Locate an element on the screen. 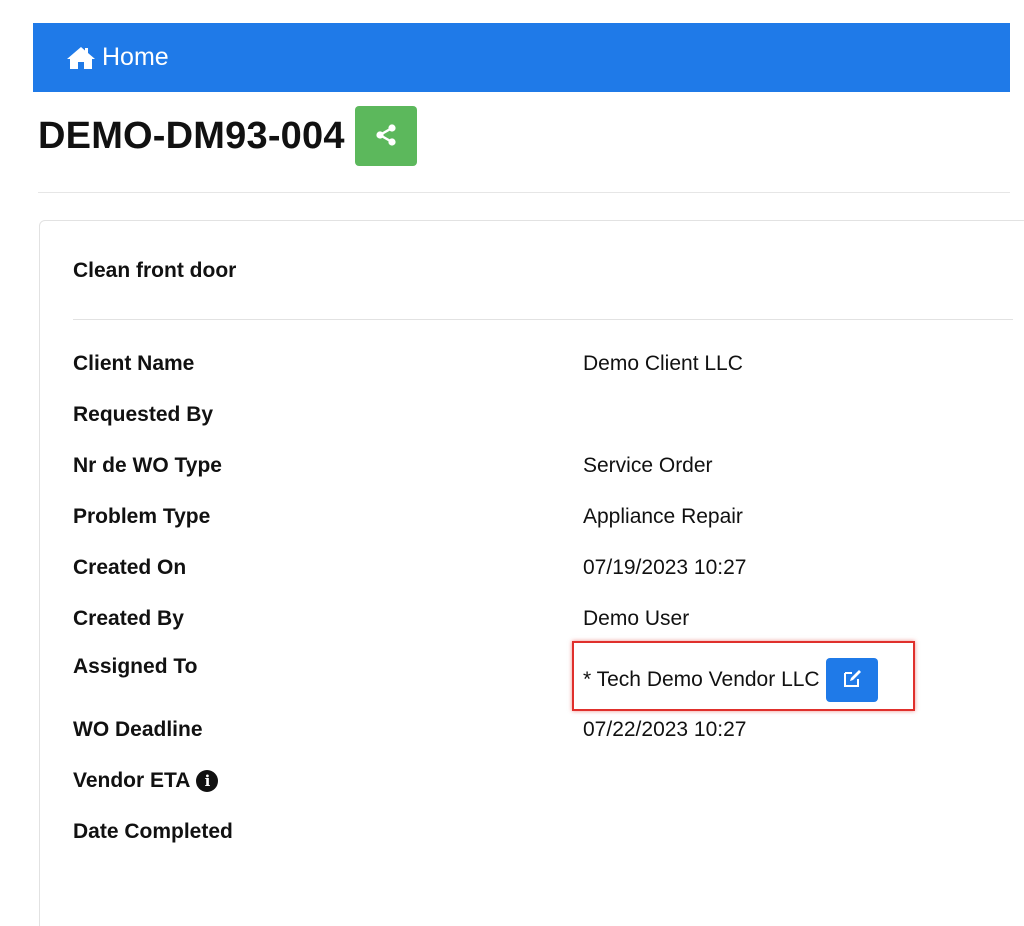 The height and width of the screenshot is (926, 1024). field-row-vendor-eta: Vendor ETA i is located at coordinates (543, 781).